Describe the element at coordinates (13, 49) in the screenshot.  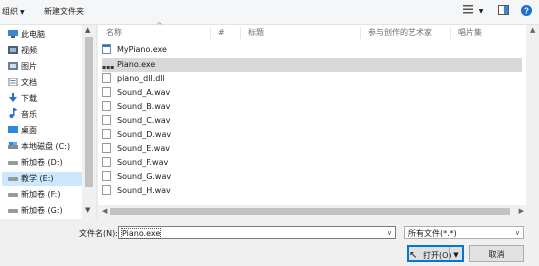
I see `video-folder-icon` at that location.